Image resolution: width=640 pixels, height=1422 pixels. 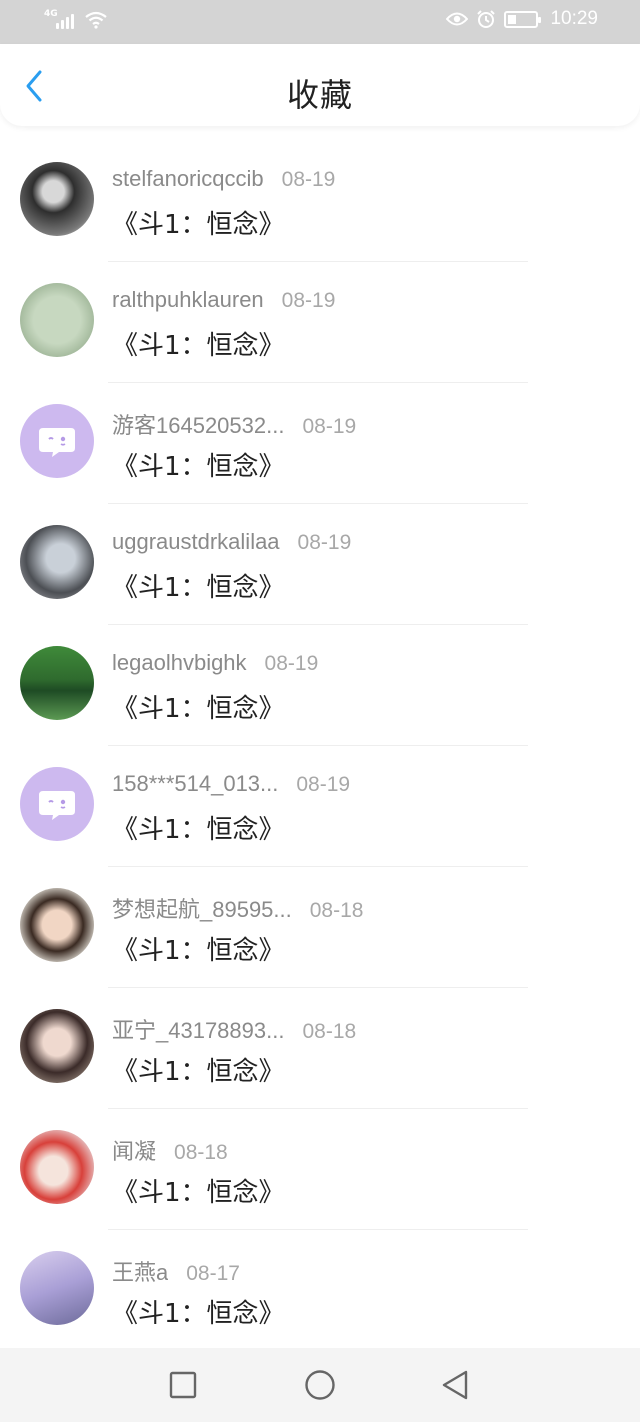 What do you see at coordinates (320, 202) in the screenshot?
I see `list-item: stelfanoricqccib 08-19 《斗1：恒念》` at bounding box center [320, 202].